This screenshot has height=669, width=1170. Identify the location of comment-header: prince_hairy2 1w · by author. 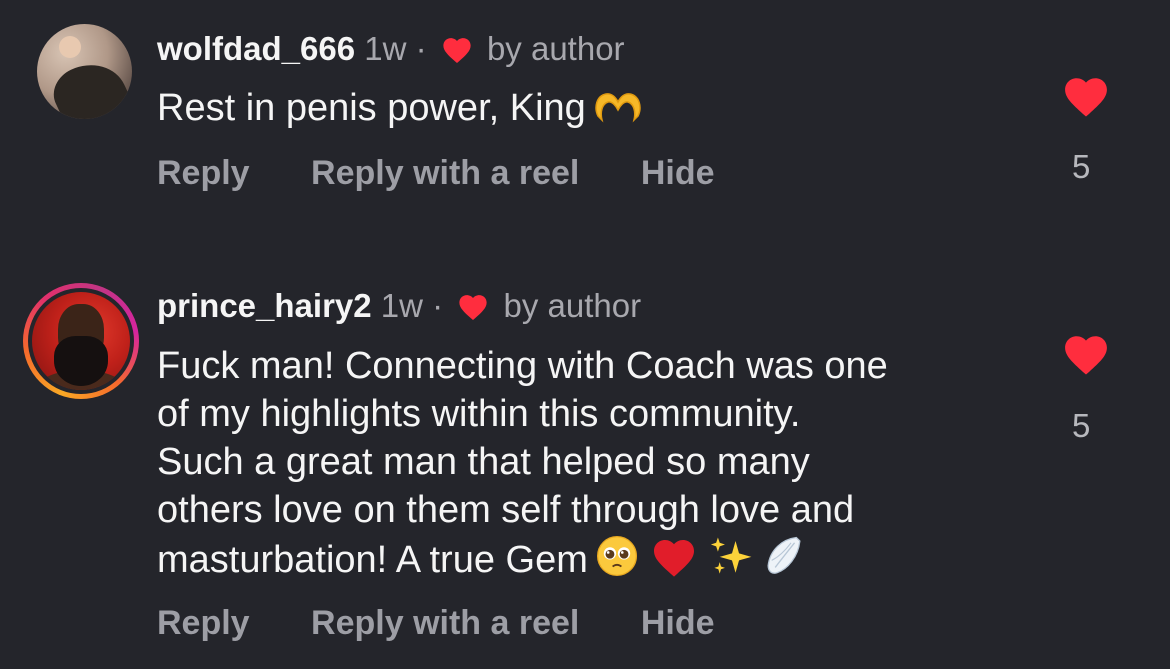
(399, 306).